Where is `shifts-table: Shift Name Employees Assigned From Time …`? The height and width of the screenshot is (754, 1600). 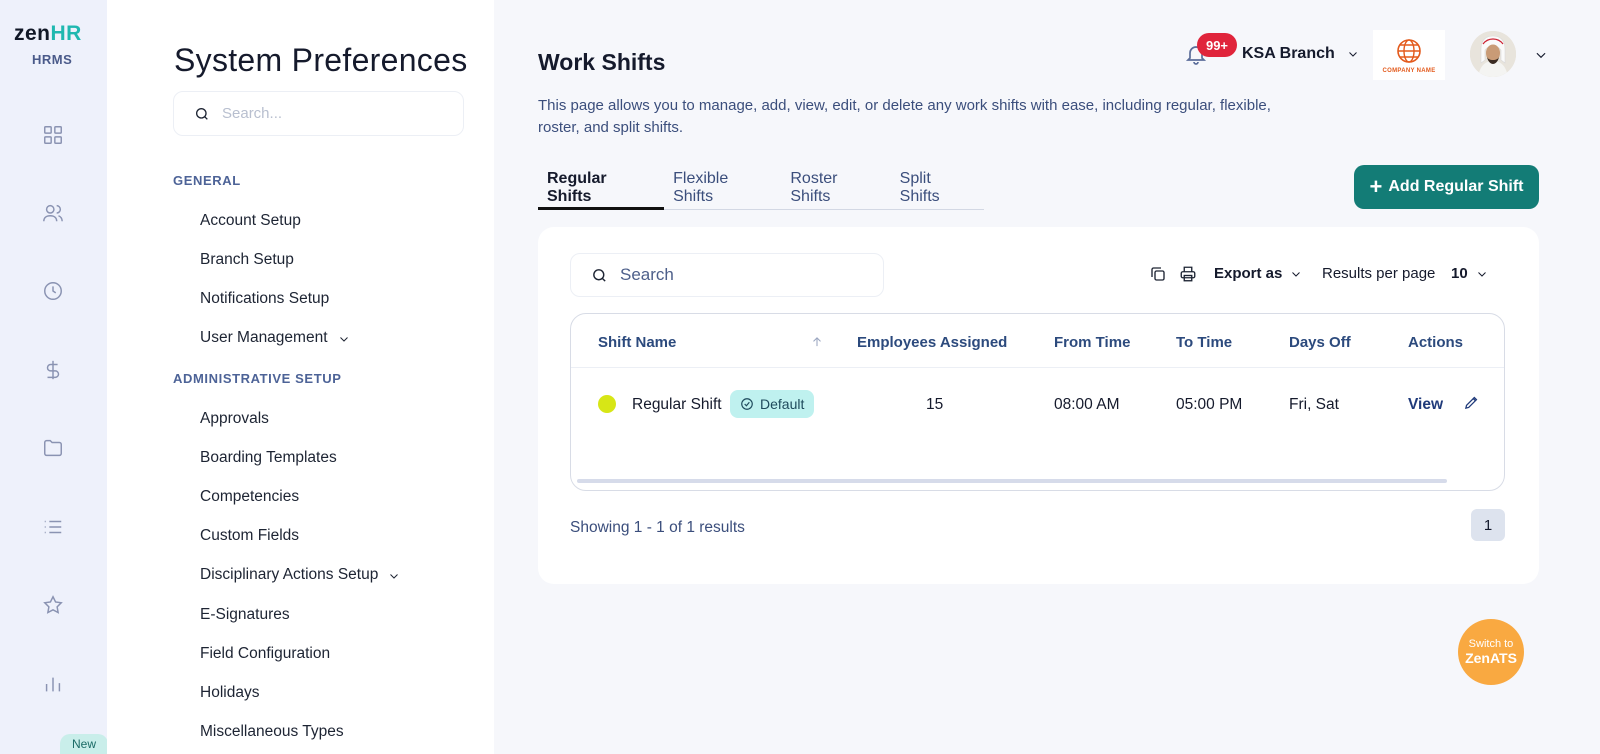
shifts-table: Shift Name Employees Assigned From Time … is located at coordinates (1037, 402).